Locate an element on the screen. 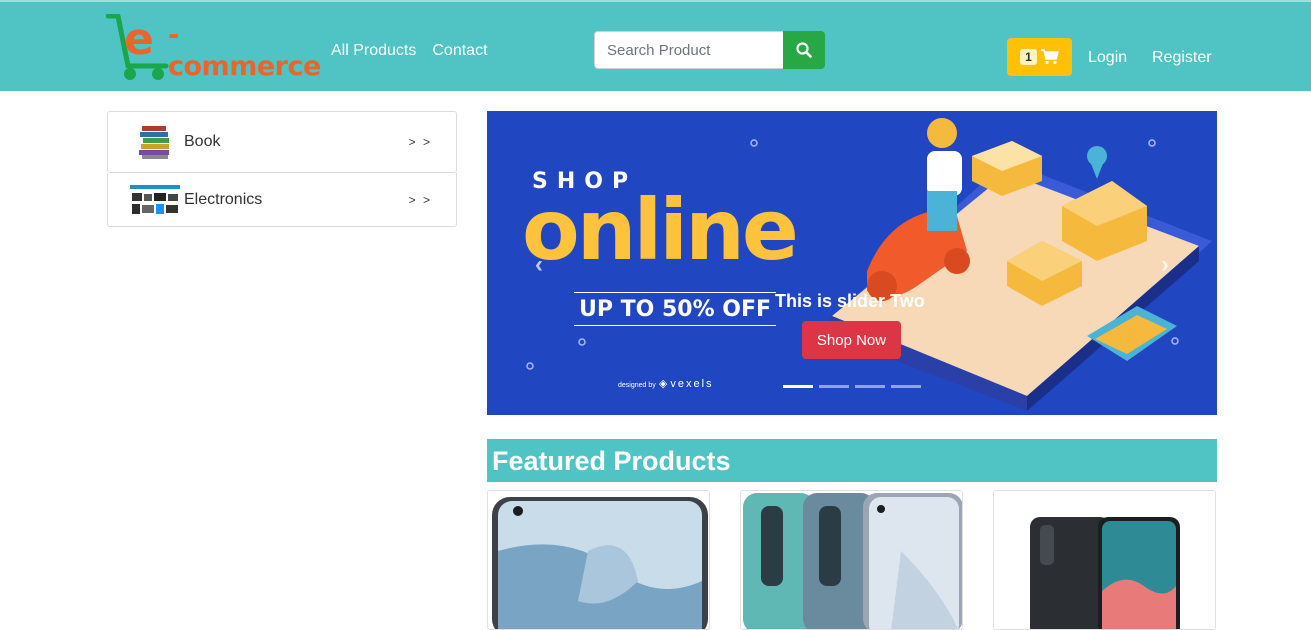 The height and width of the screenshot is (630, 1311). slide-offer-text: UP TO 50% OFF is located at coordinates (675, 309).